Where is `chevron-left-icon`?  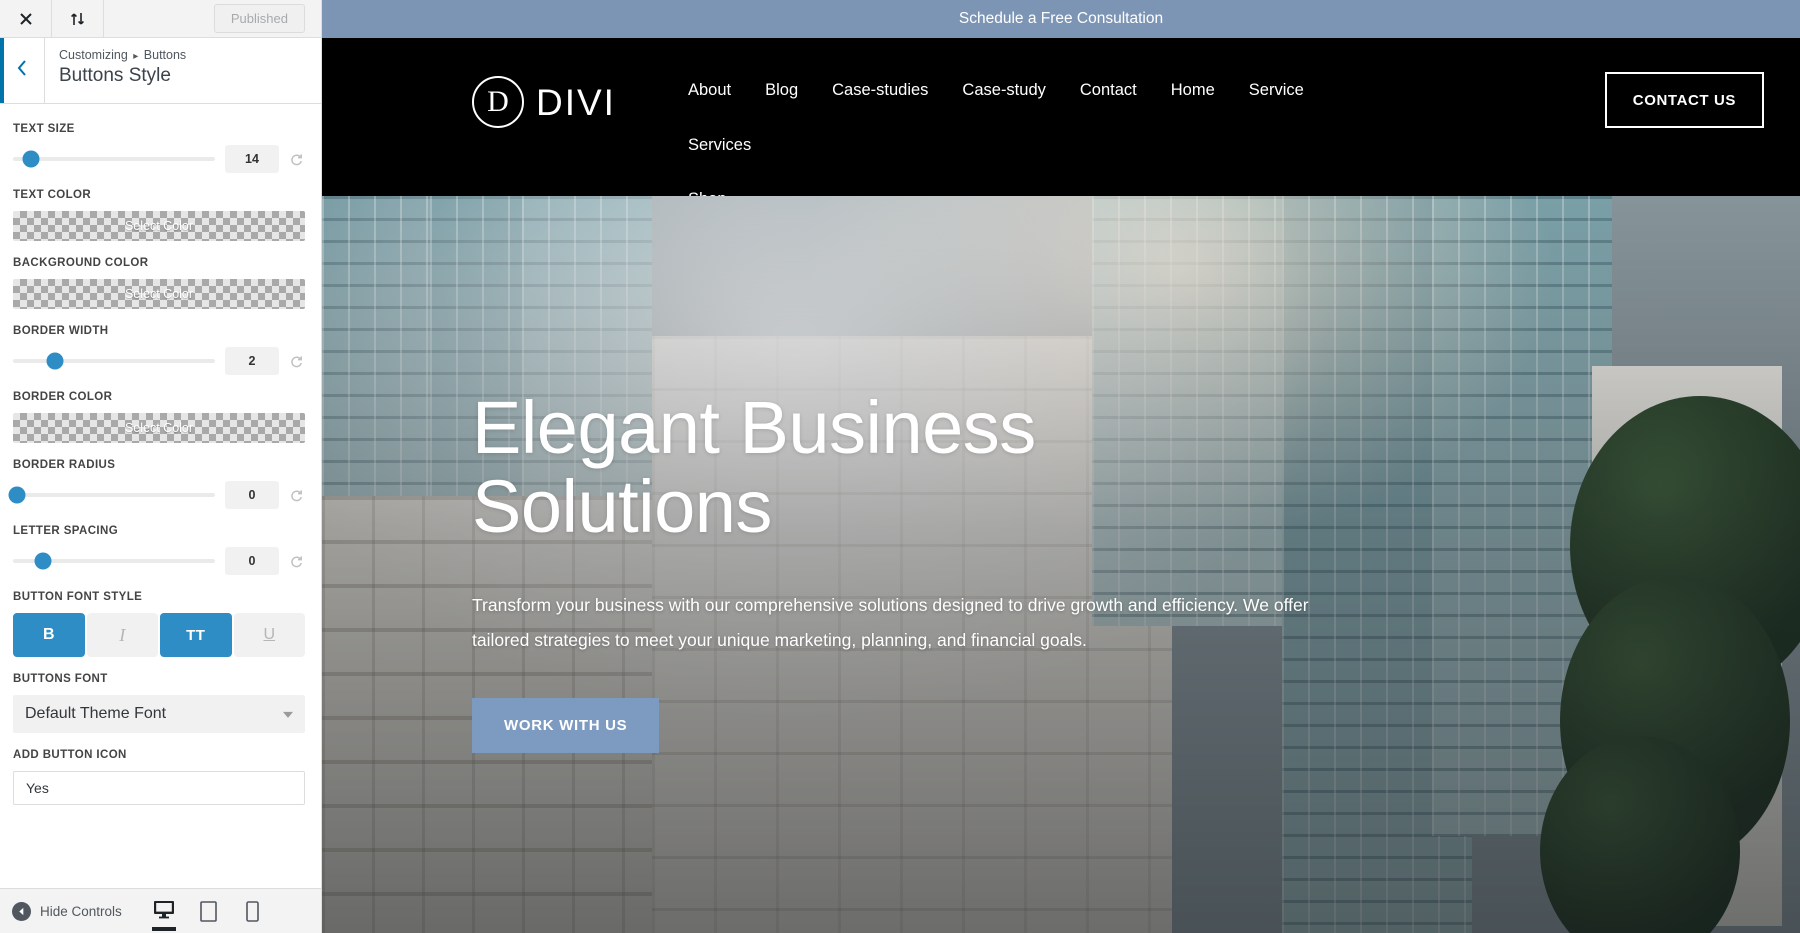
chevron-left-icon is located at coordinates (22, 70).